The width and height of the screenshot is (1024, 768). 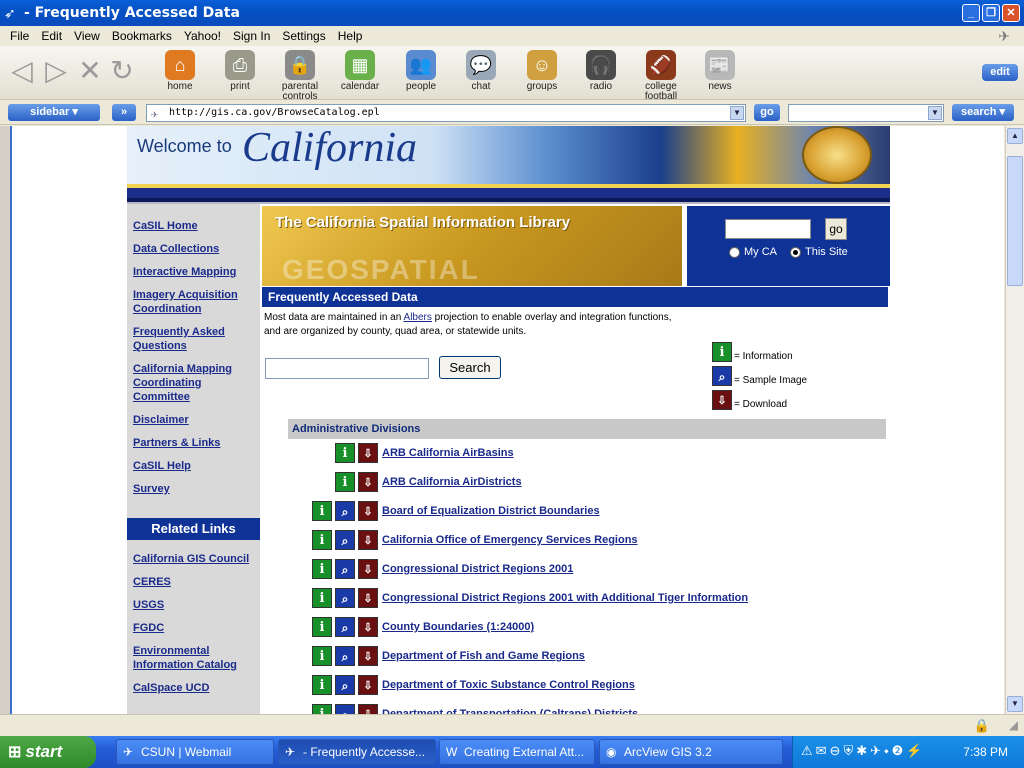 What do you see at coordinates (193, 383) in the screenshot?
I see `sidebar-item-5: California Mapping Coordinating Committee` at bounding box center [193, 383].